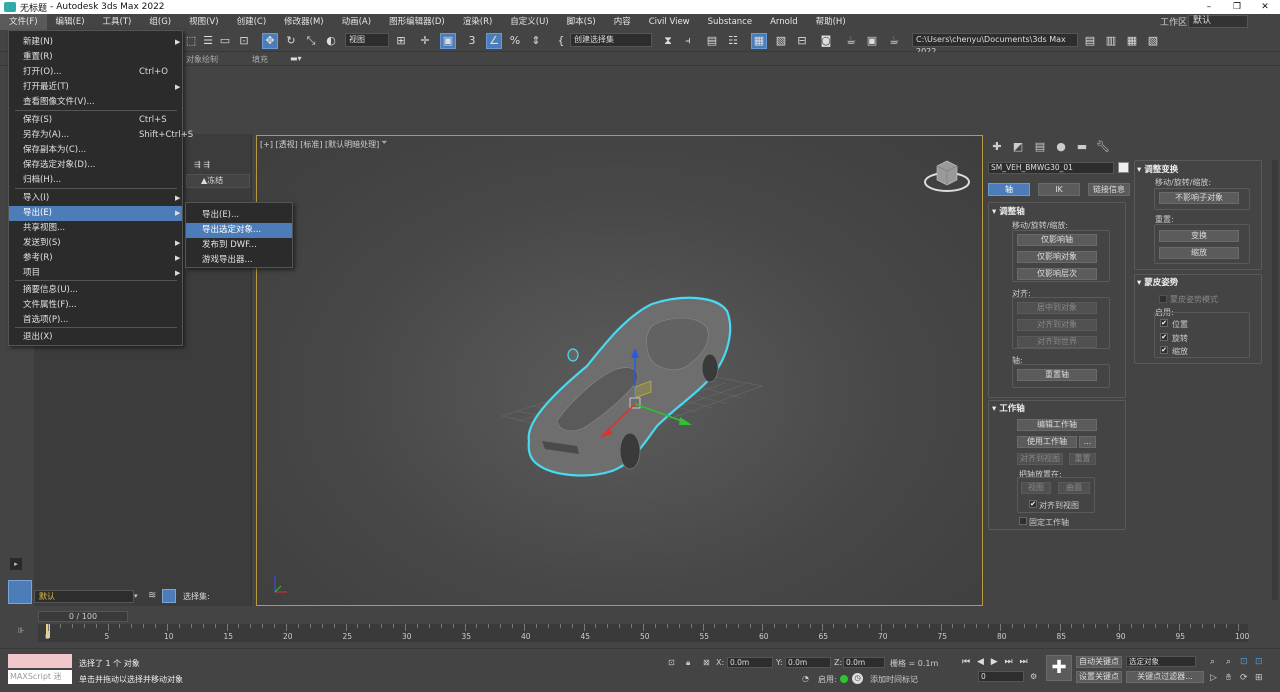 The image size is (1280, 692). What do you see at coordinates (1082, 459) in the screenshot?
I see `working-pivot-reset-button: 重置` at bounding box center [1082, 459].